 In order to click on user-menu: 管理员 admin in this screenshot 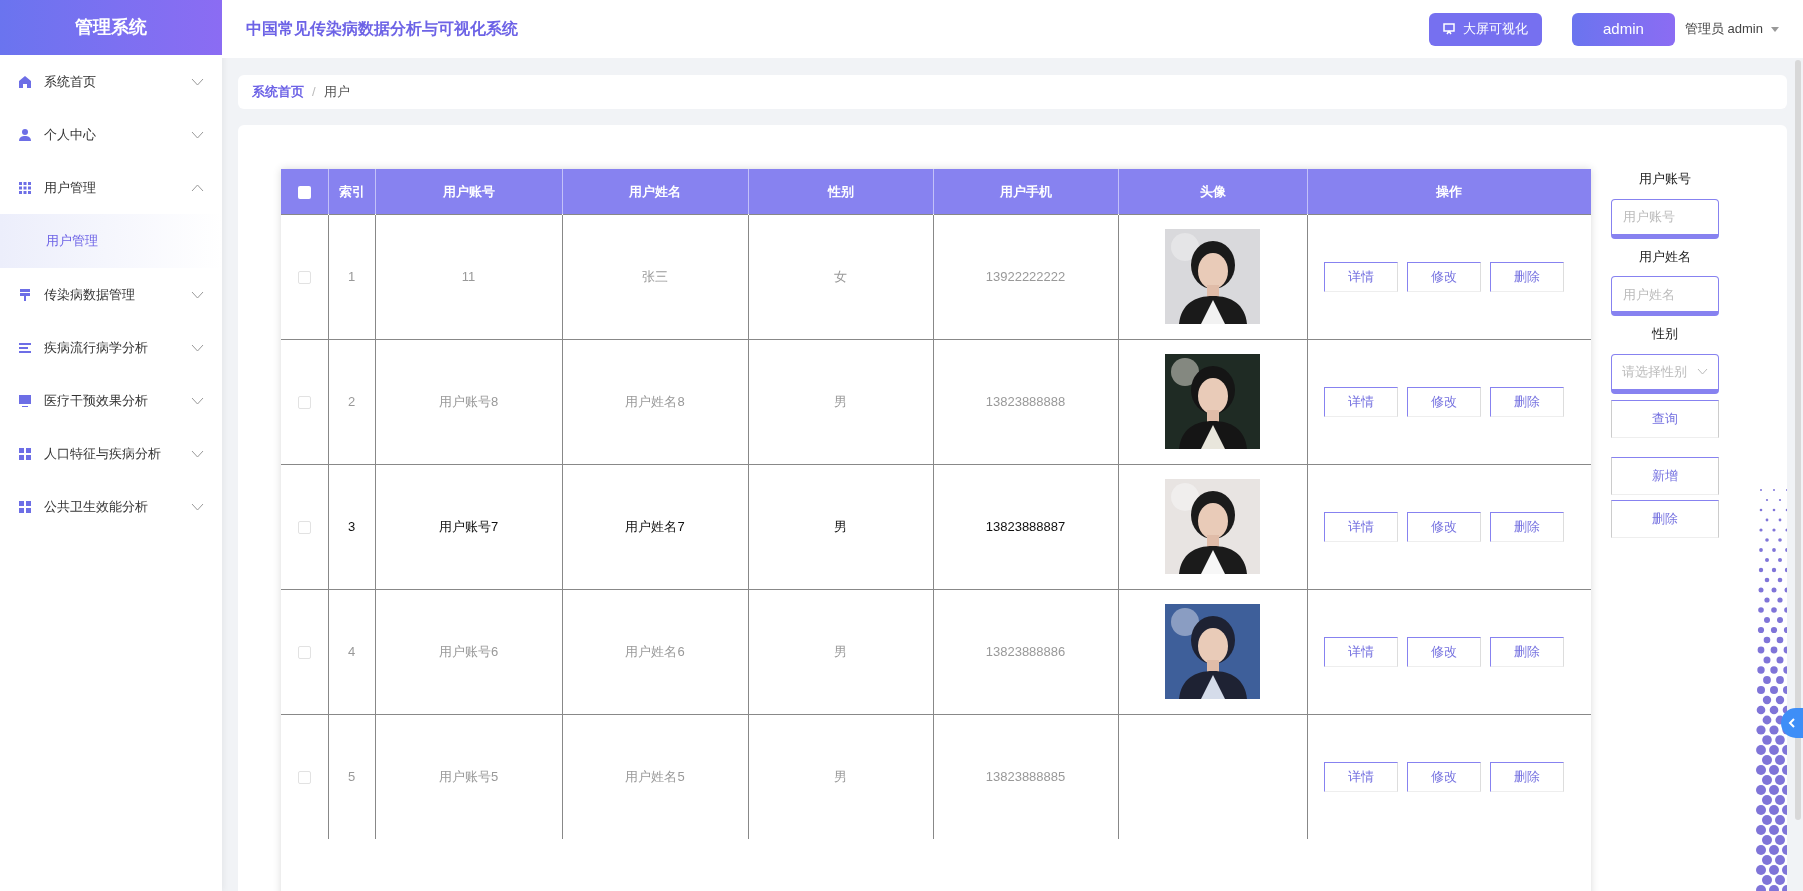, I will do `click(1731, 29)`.